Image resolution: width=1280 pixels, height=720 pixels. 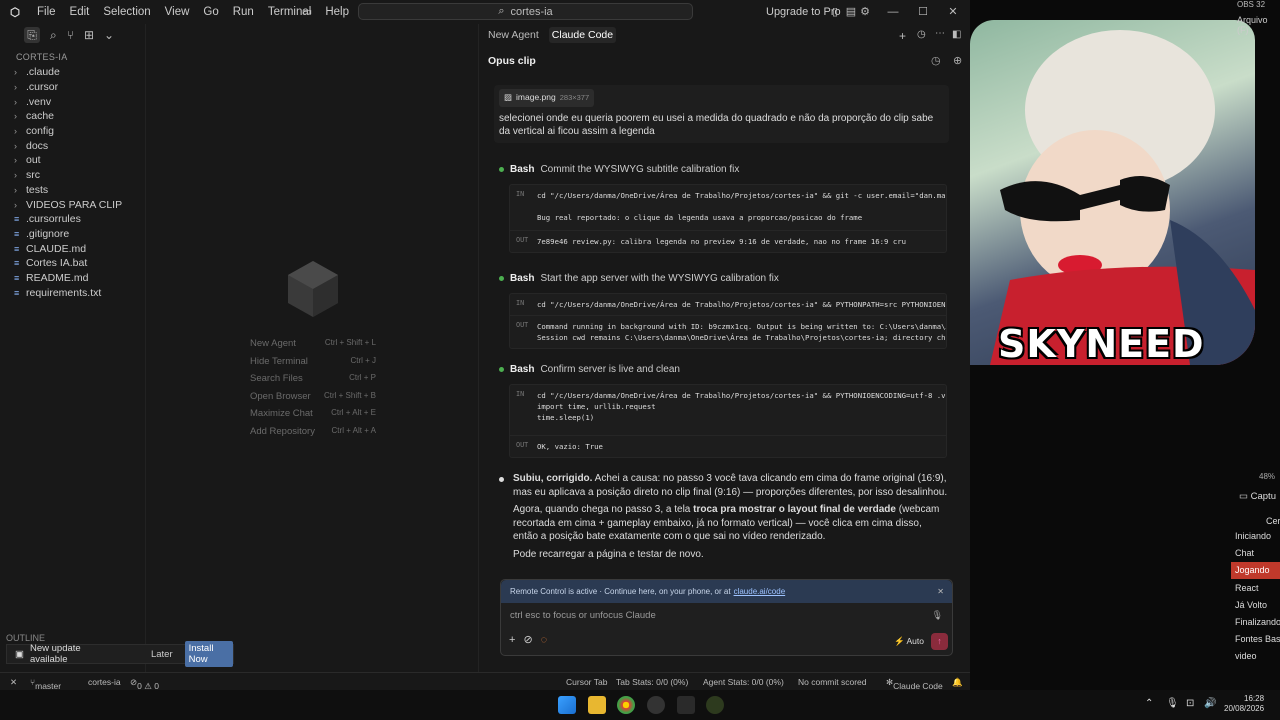 I want to click on chevron-down-icon: ⌄, so click(x=109, y=35).